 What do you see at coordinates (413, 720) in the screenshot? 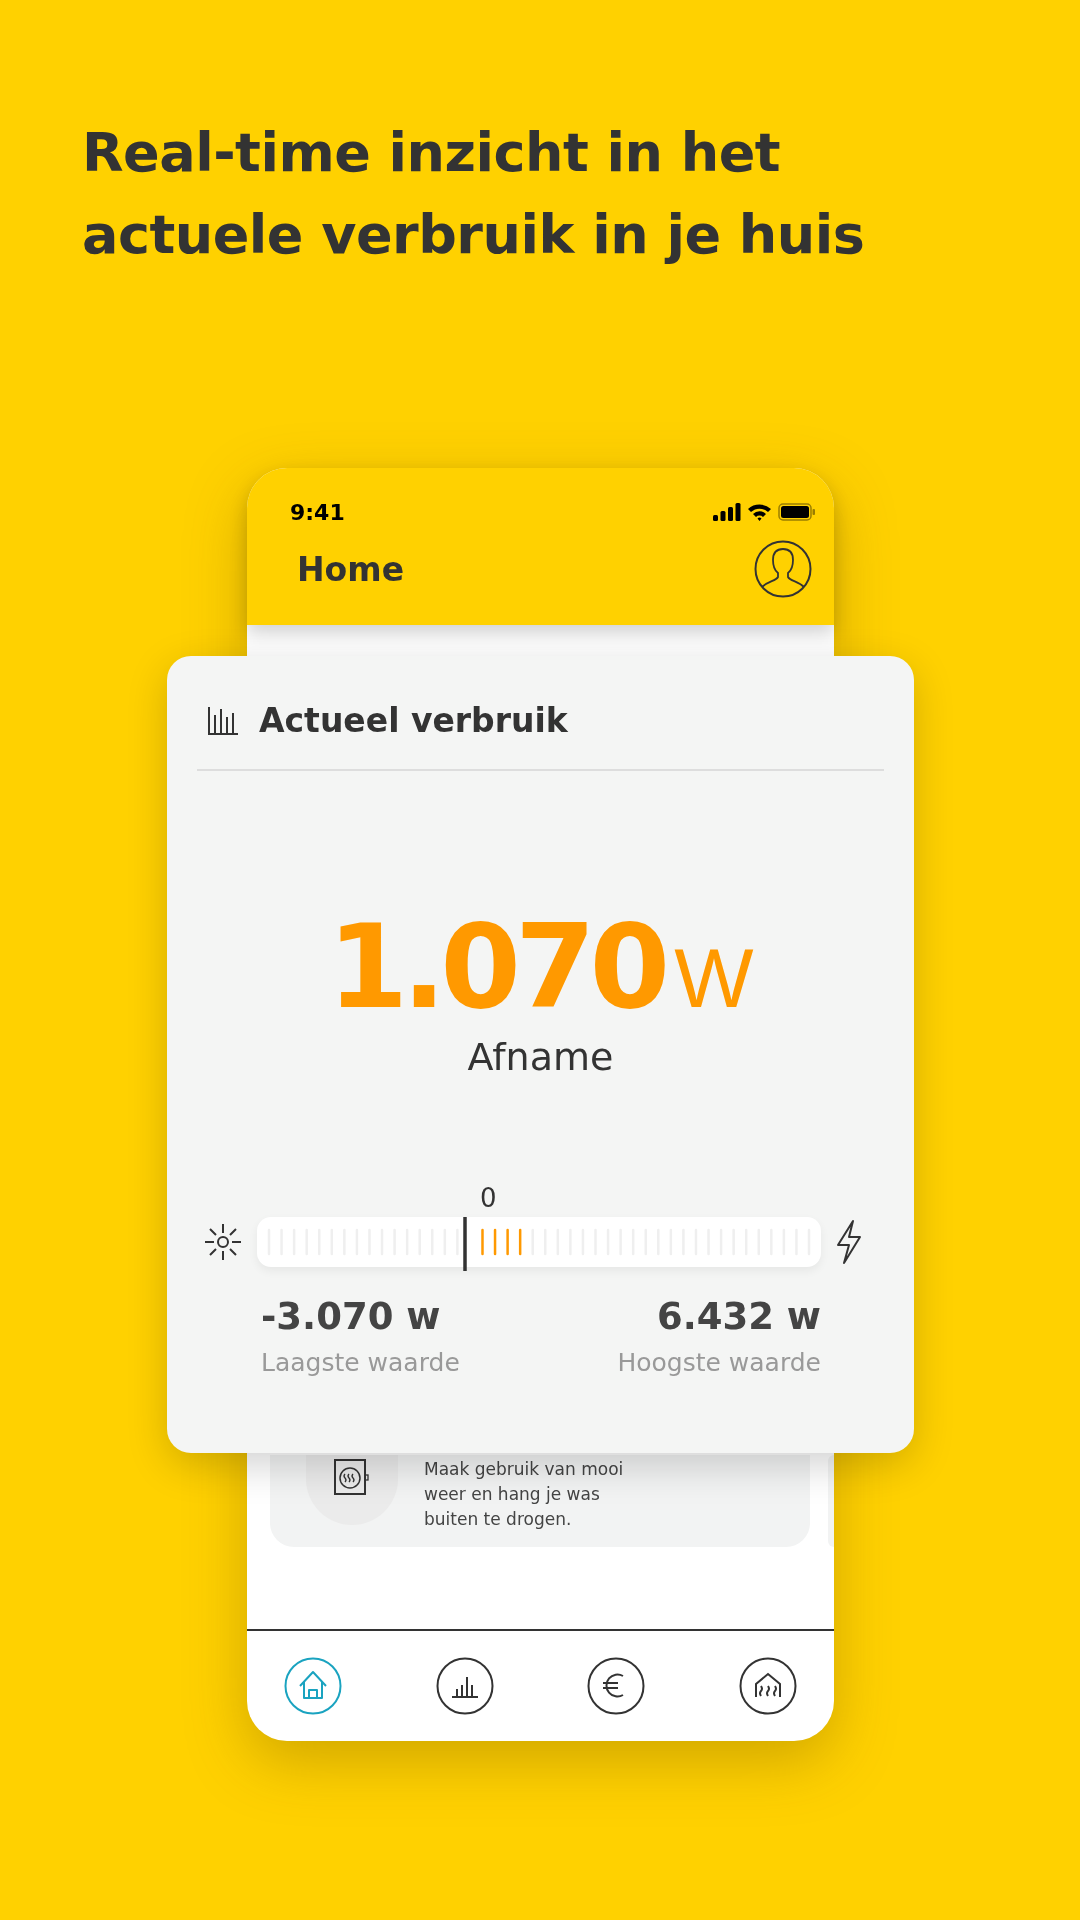
I see `card-title: Actueel verbruik` at bounding box center [413, 720].